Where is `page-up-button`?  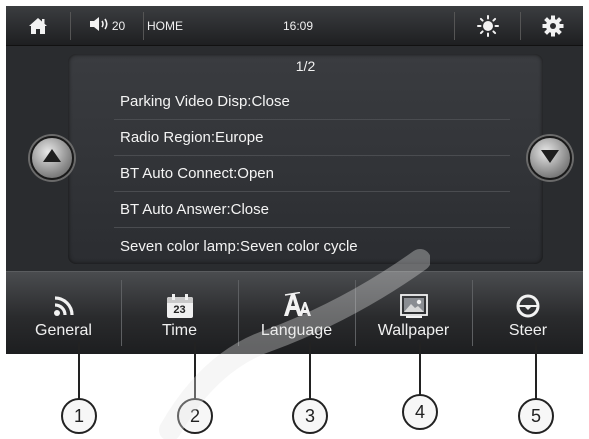
page-up-button is located at coordinates (52, 158).